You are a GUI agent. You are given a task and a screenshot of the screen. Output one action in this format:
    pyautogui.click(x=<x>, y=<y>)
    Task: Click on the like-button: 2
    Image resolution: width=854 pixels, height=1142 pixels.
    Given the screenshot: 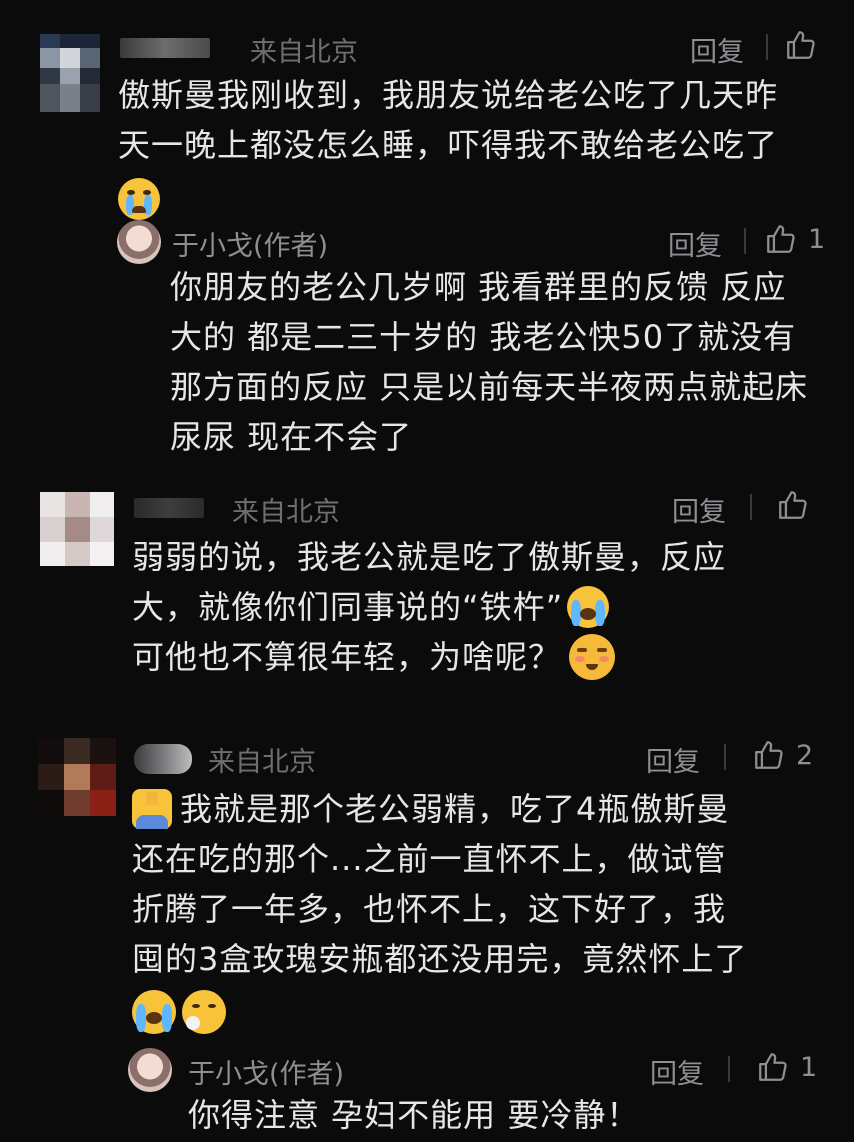 What is the action you would take?
    pyautogui.click(x=782, y=755)
    